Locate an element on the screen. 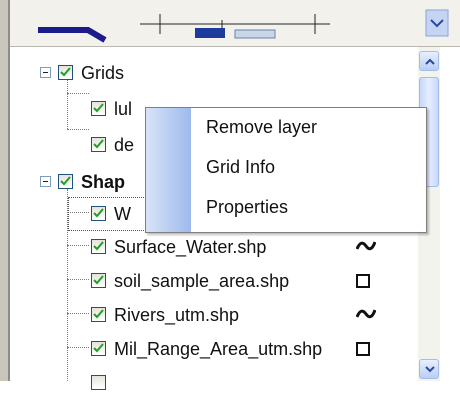 The width and height of the screenshot is (460, 401). layer-label: Mil_Range_Area_utm.shp is located at coordinates (218, 349).